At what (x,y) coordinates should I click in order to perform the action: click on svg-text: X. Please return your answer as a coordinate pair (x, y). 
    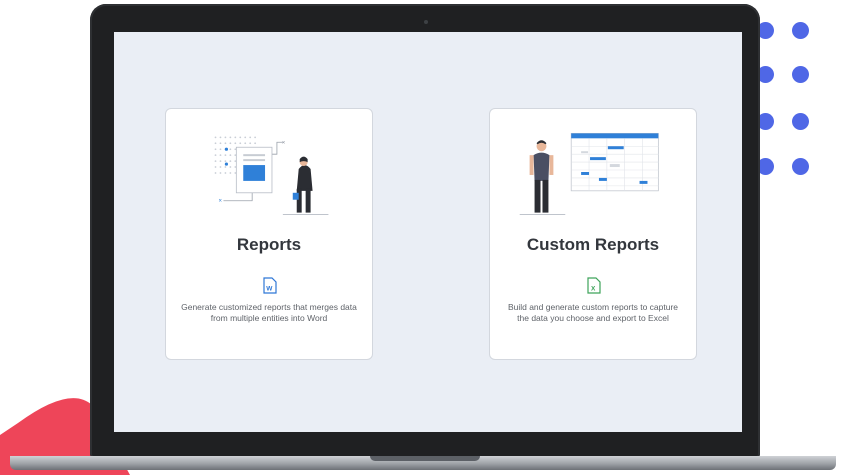
    Looking at the image, I should click on (593, 289).